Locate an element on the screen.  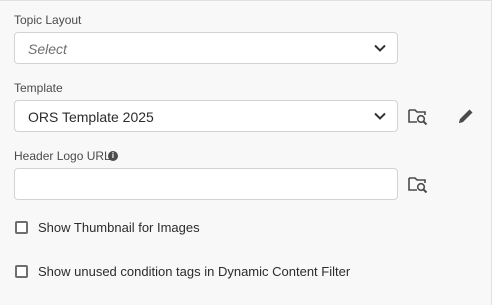
header-logo-browse-button is located at coordinates (418, 184).